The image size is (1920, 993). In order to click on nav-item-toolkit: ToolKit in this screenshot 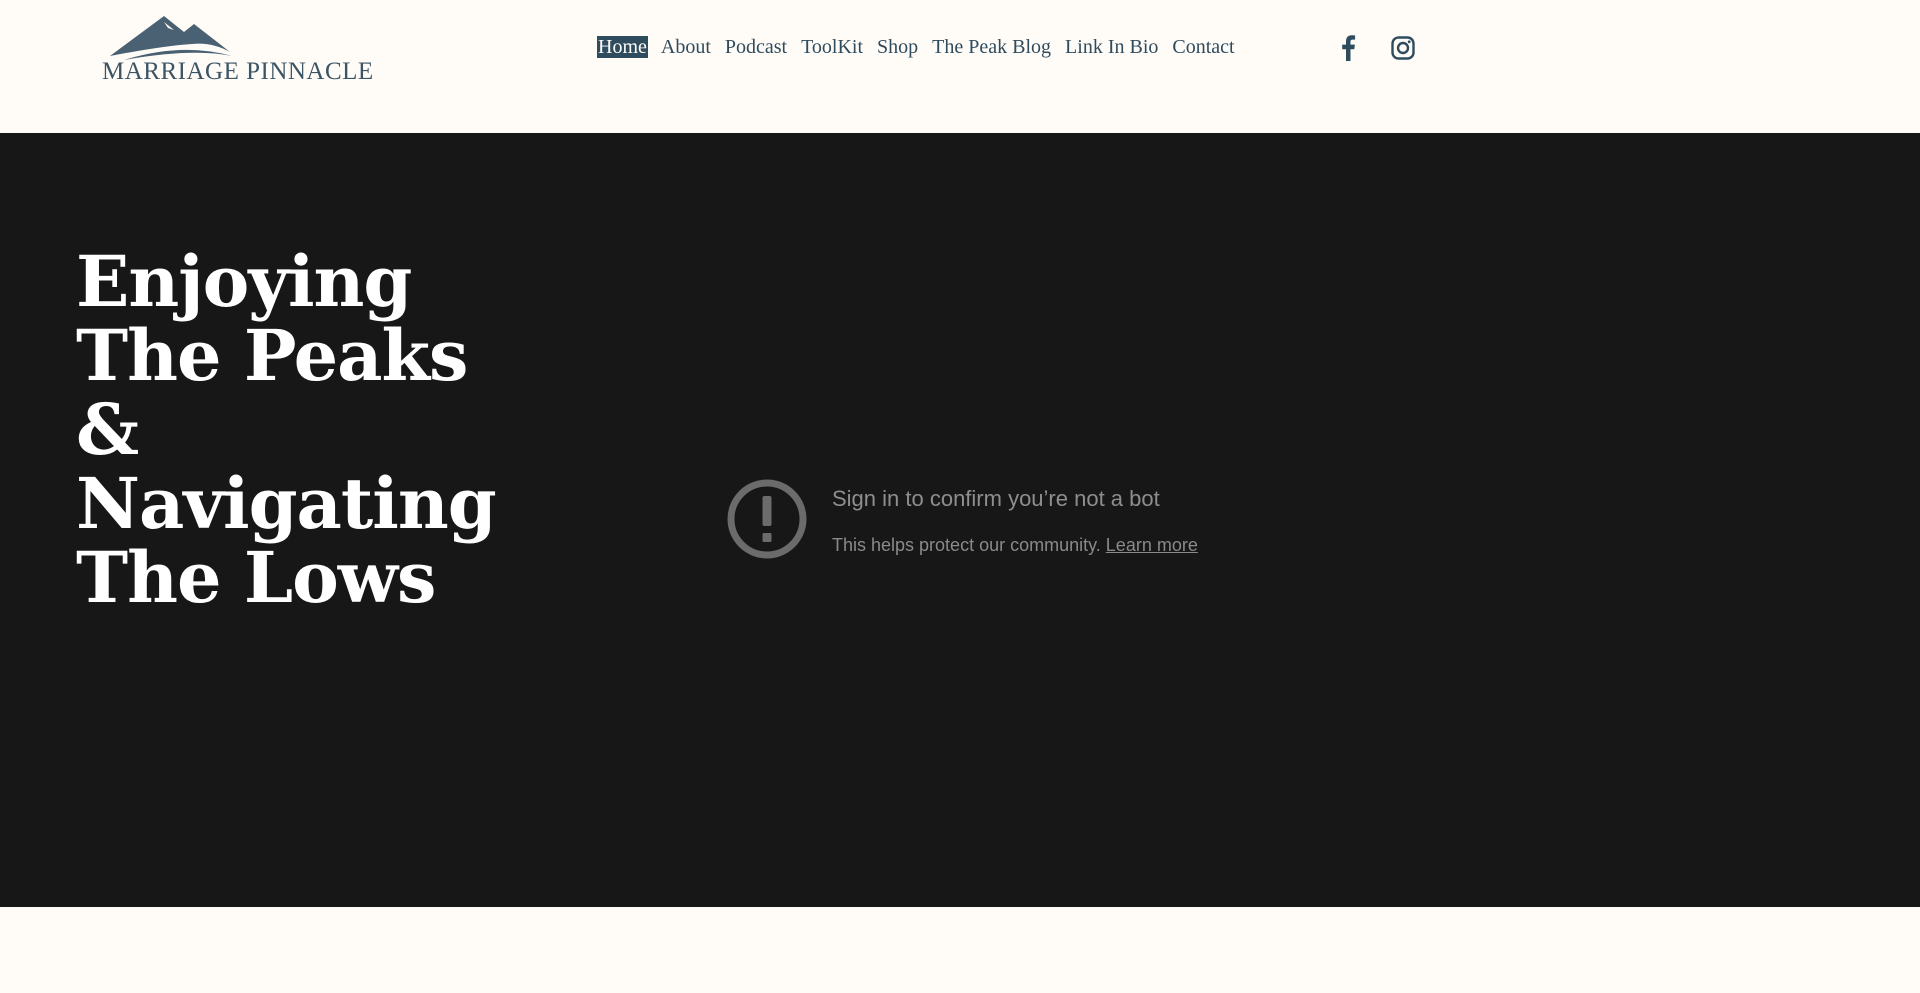, I will do `click(832, 47)`.